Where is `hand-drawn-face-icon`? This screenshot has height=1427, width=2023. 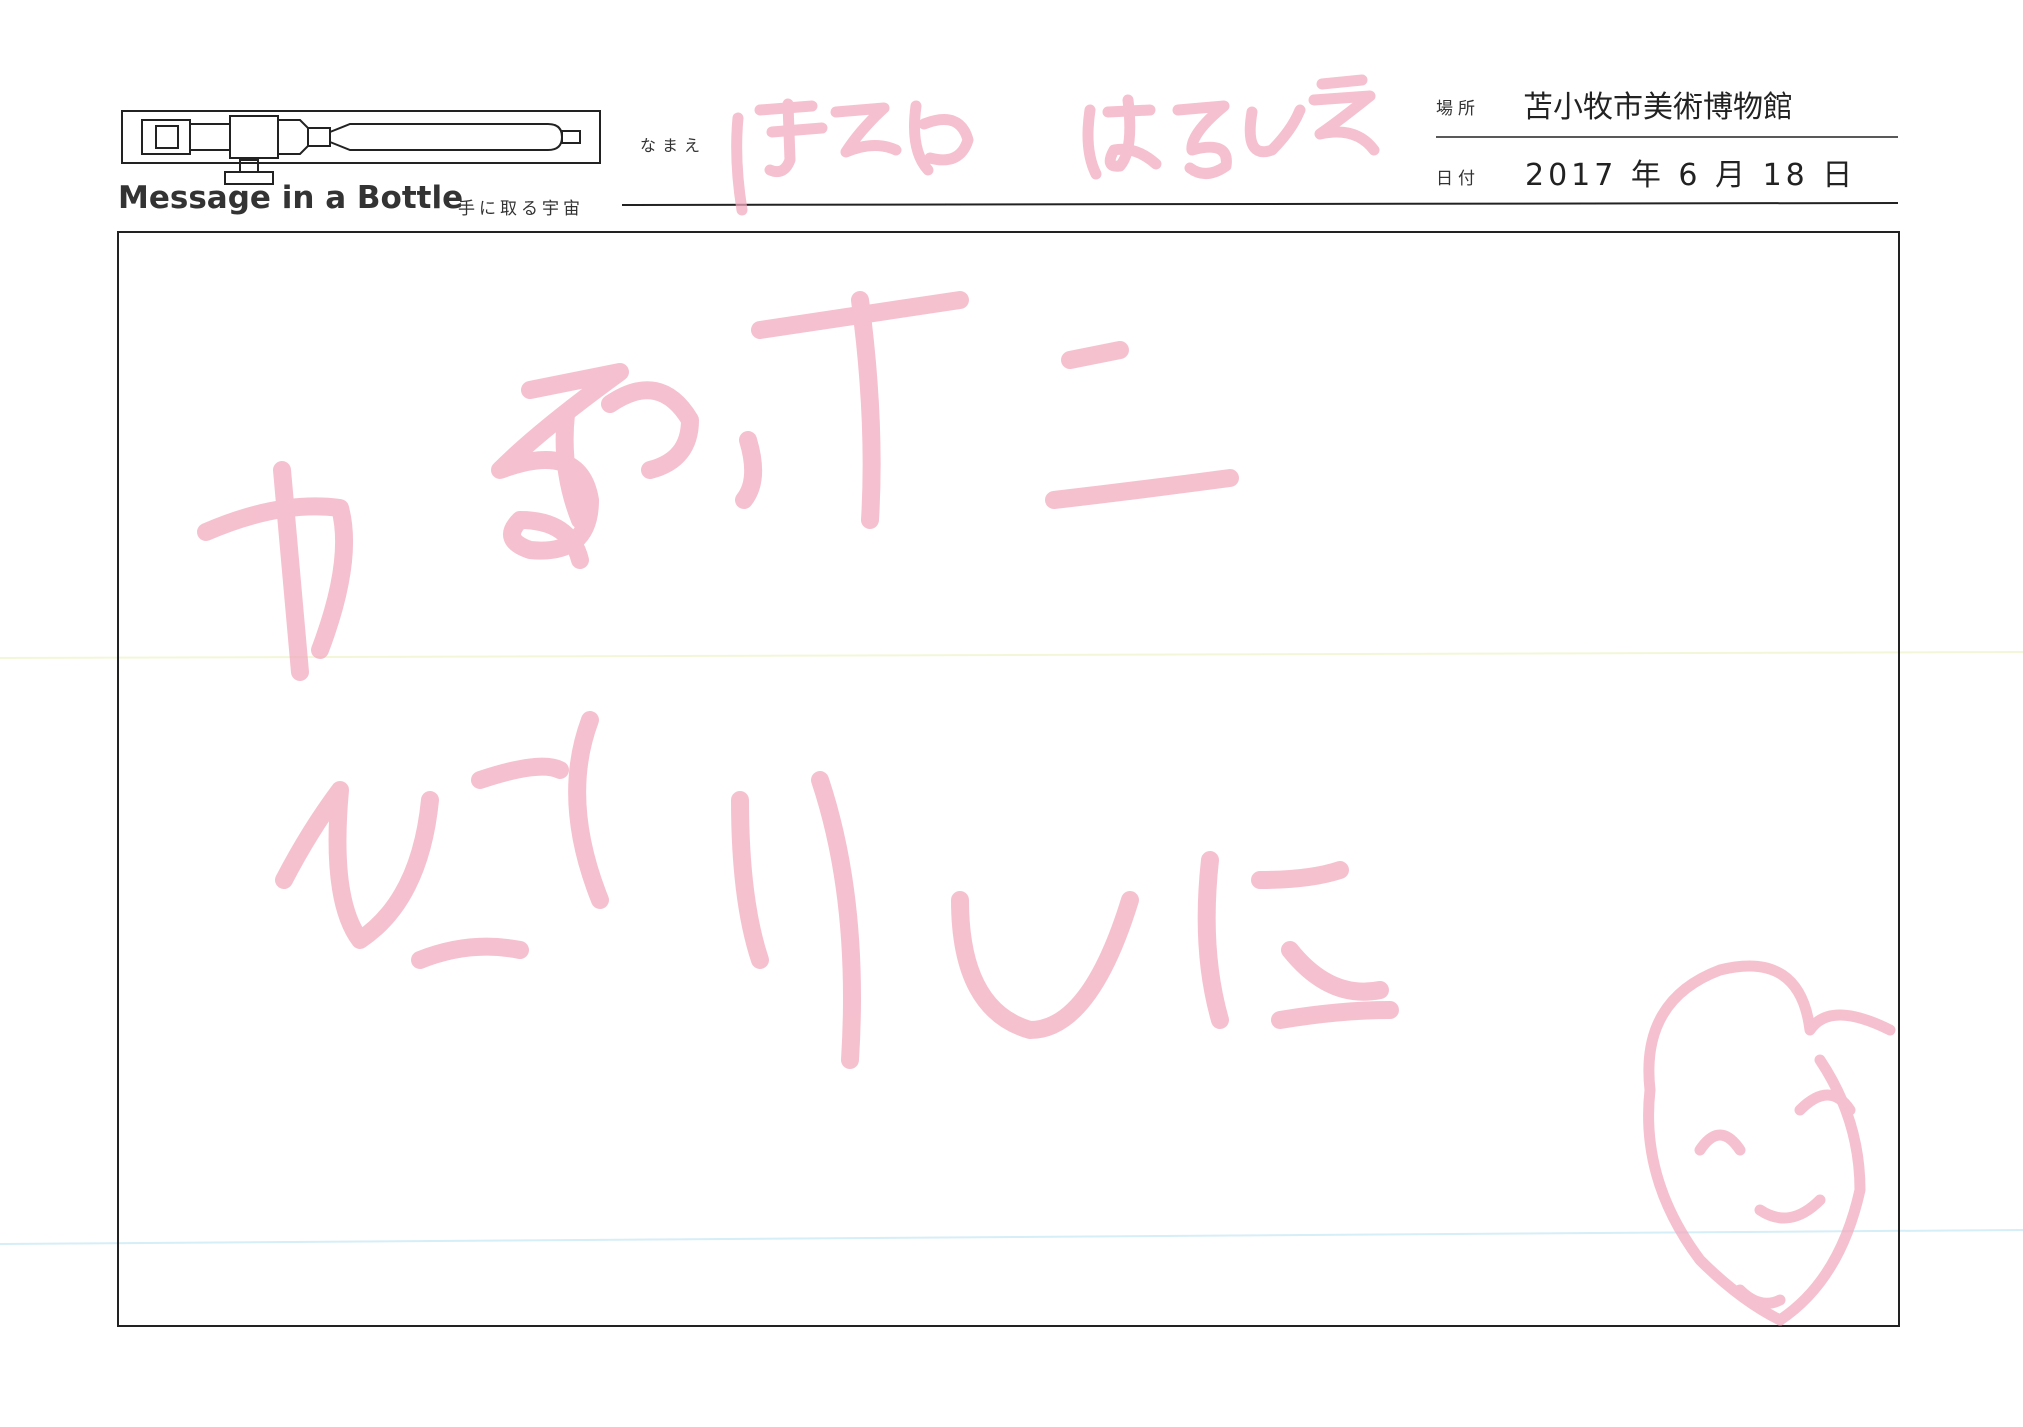 hand-drawn-face-icon is located at coordinates (1769, 1143).